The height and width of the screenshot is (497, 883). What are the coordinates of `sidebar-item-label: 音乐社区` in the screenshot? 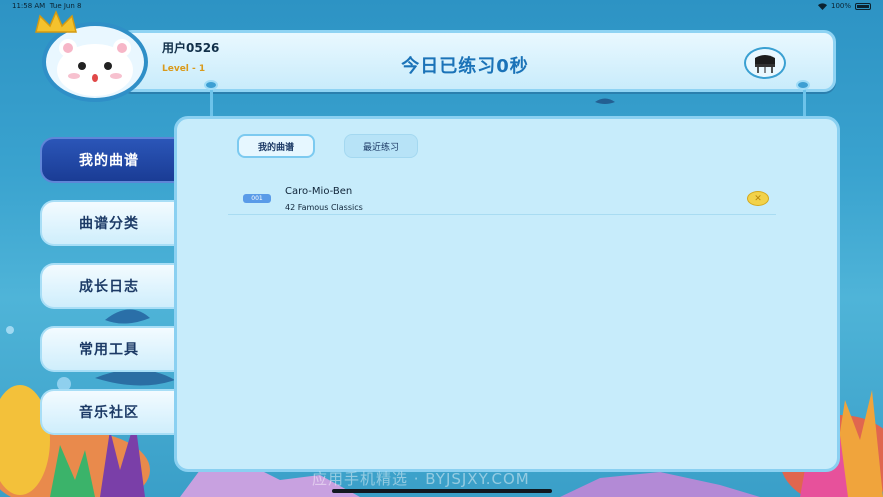 It's located at (109, 413).